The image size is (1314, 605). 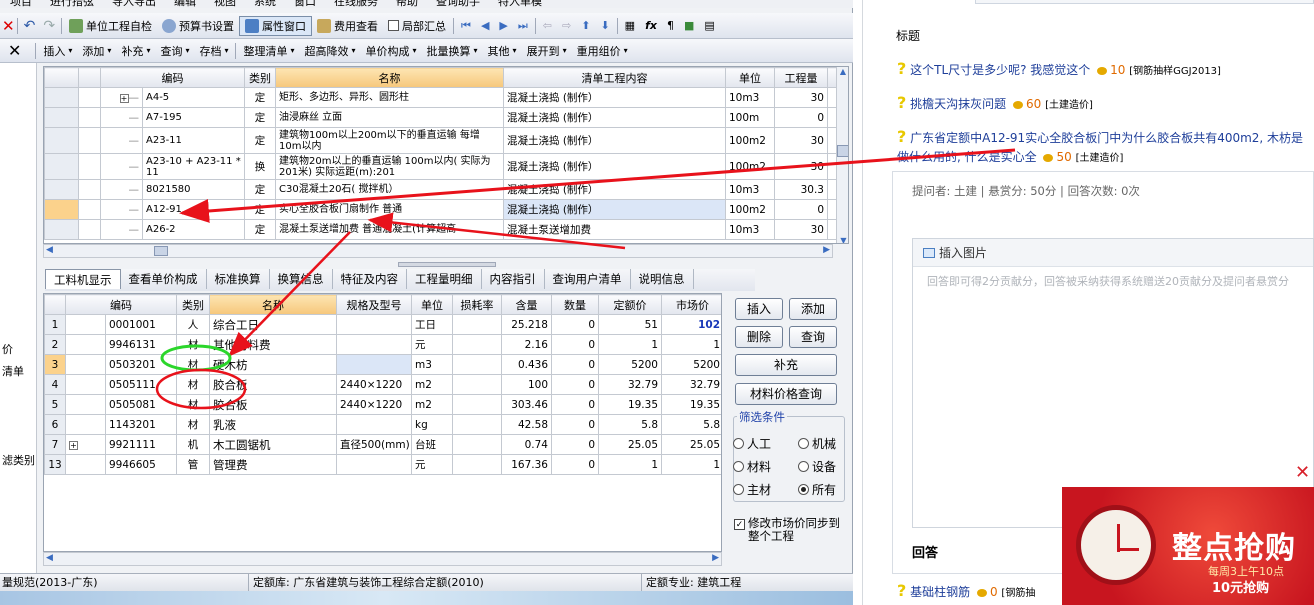 What do you see at coordinates (196, 358) in the screenshot?
I see `annotation-green-circle` at bounding box center [196, 358].